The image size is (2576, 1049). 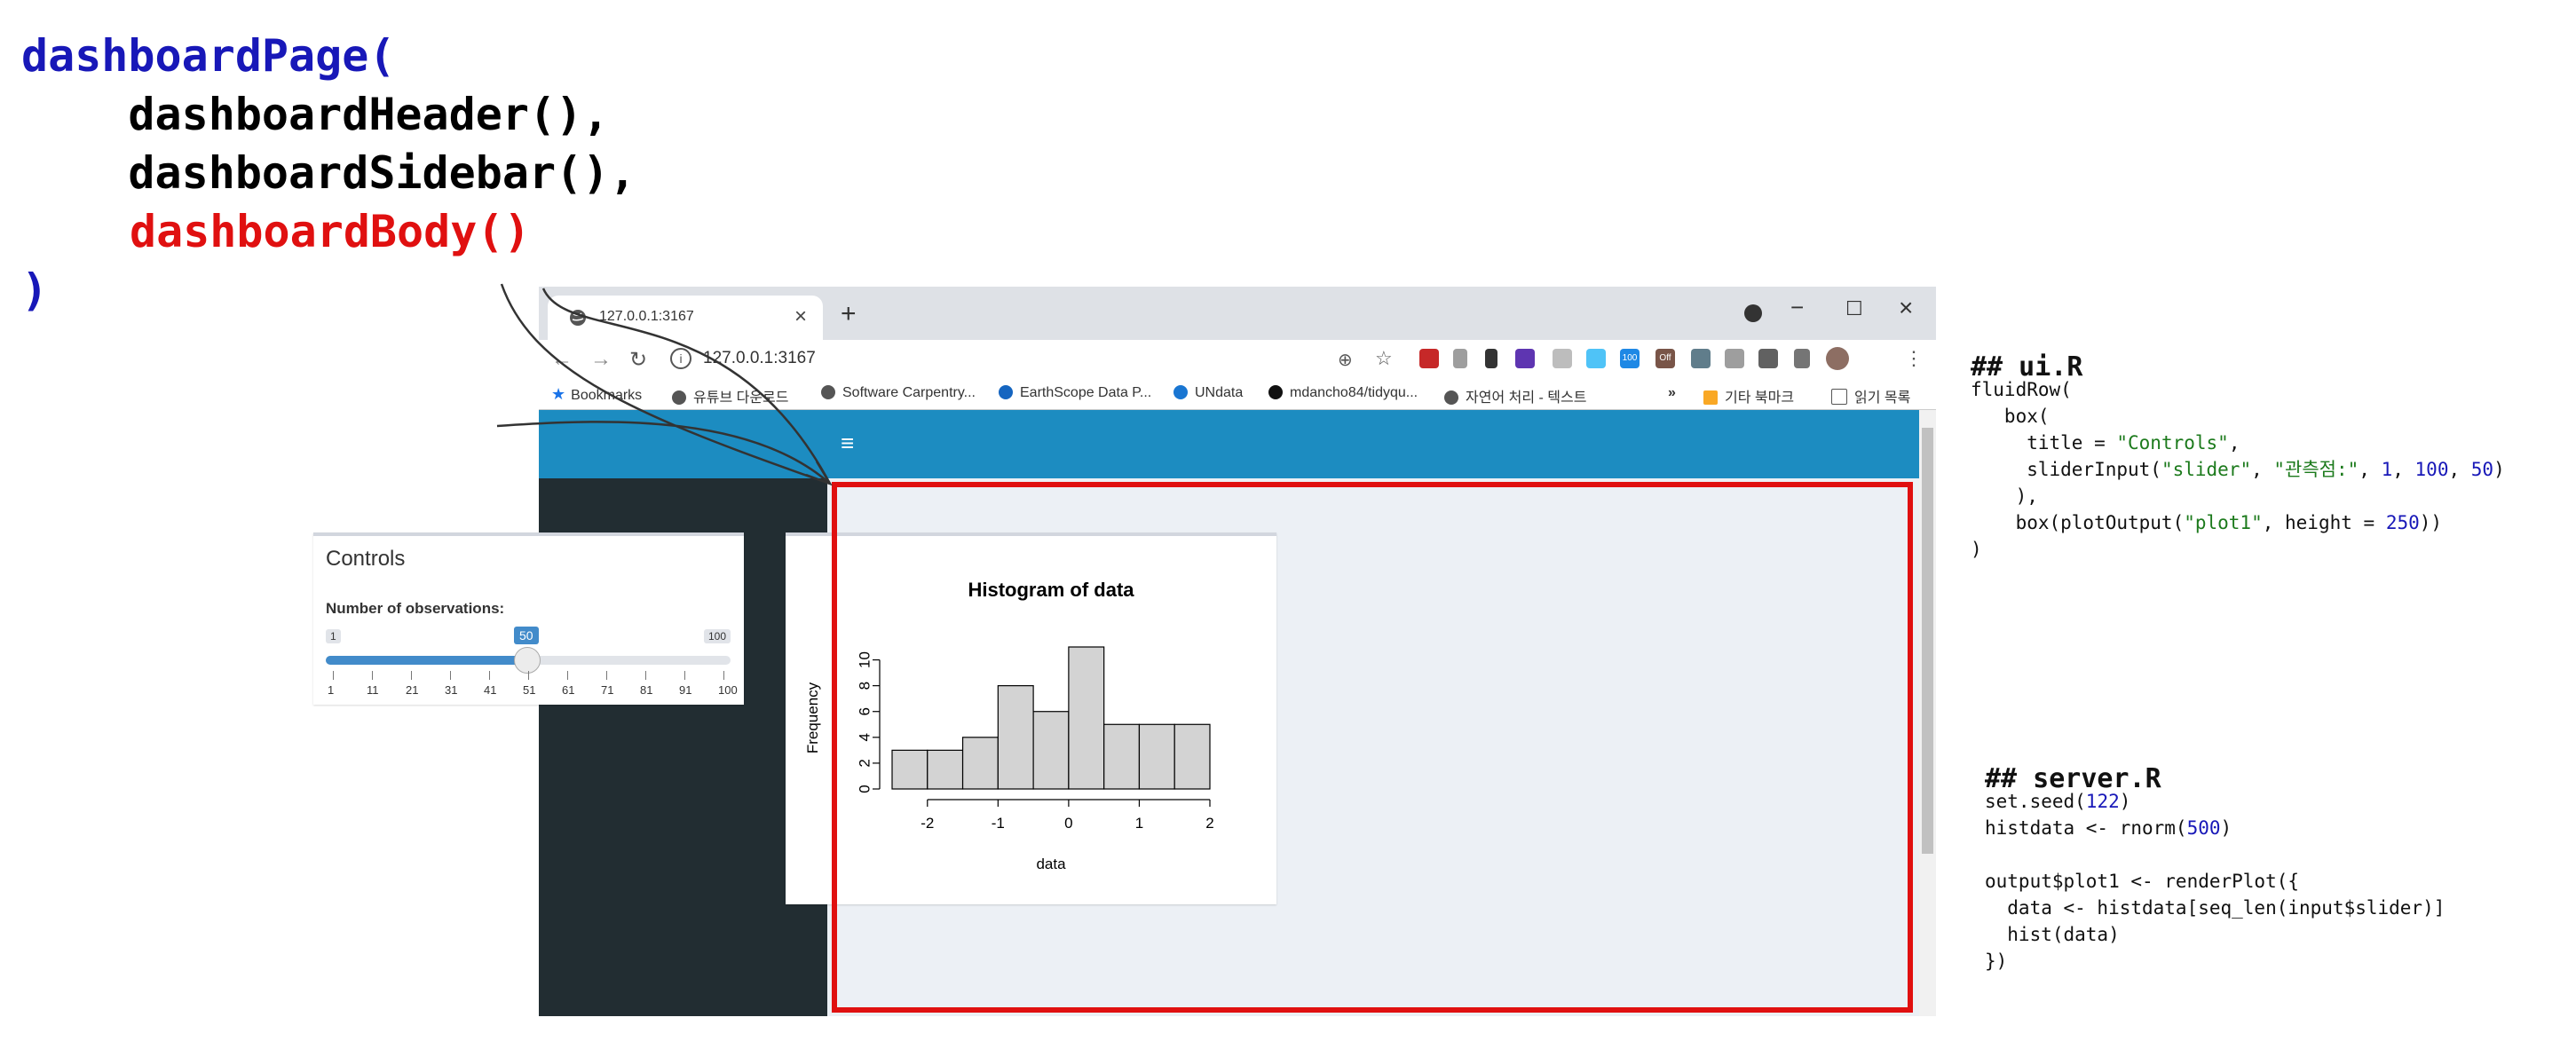 I want to click on server-code-header: ## server.R, so click(x=2073, y=779).